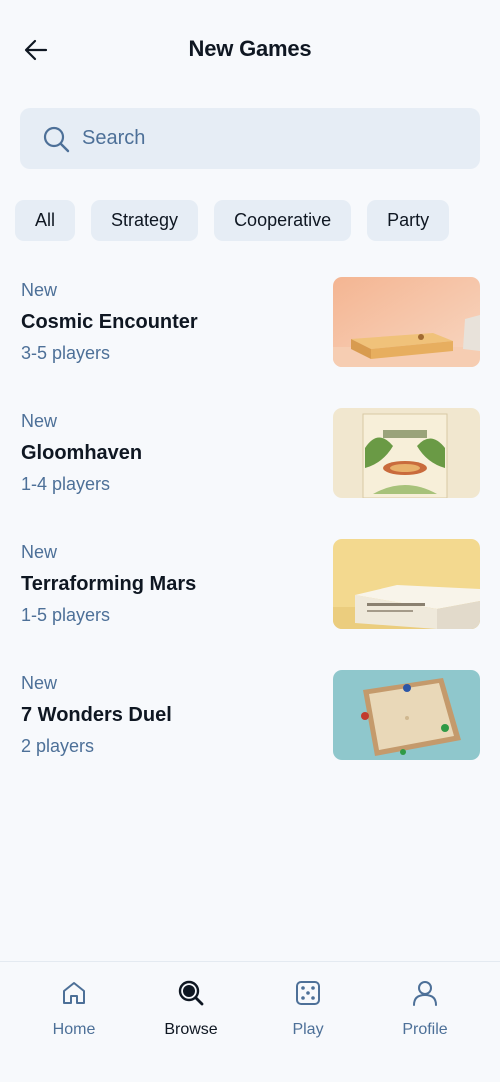 The width and height of the screenshot is (500, 1082). Describe the element at coordinates (74, 1029) in the screenshot. I see `nav-label: Home` at that location.